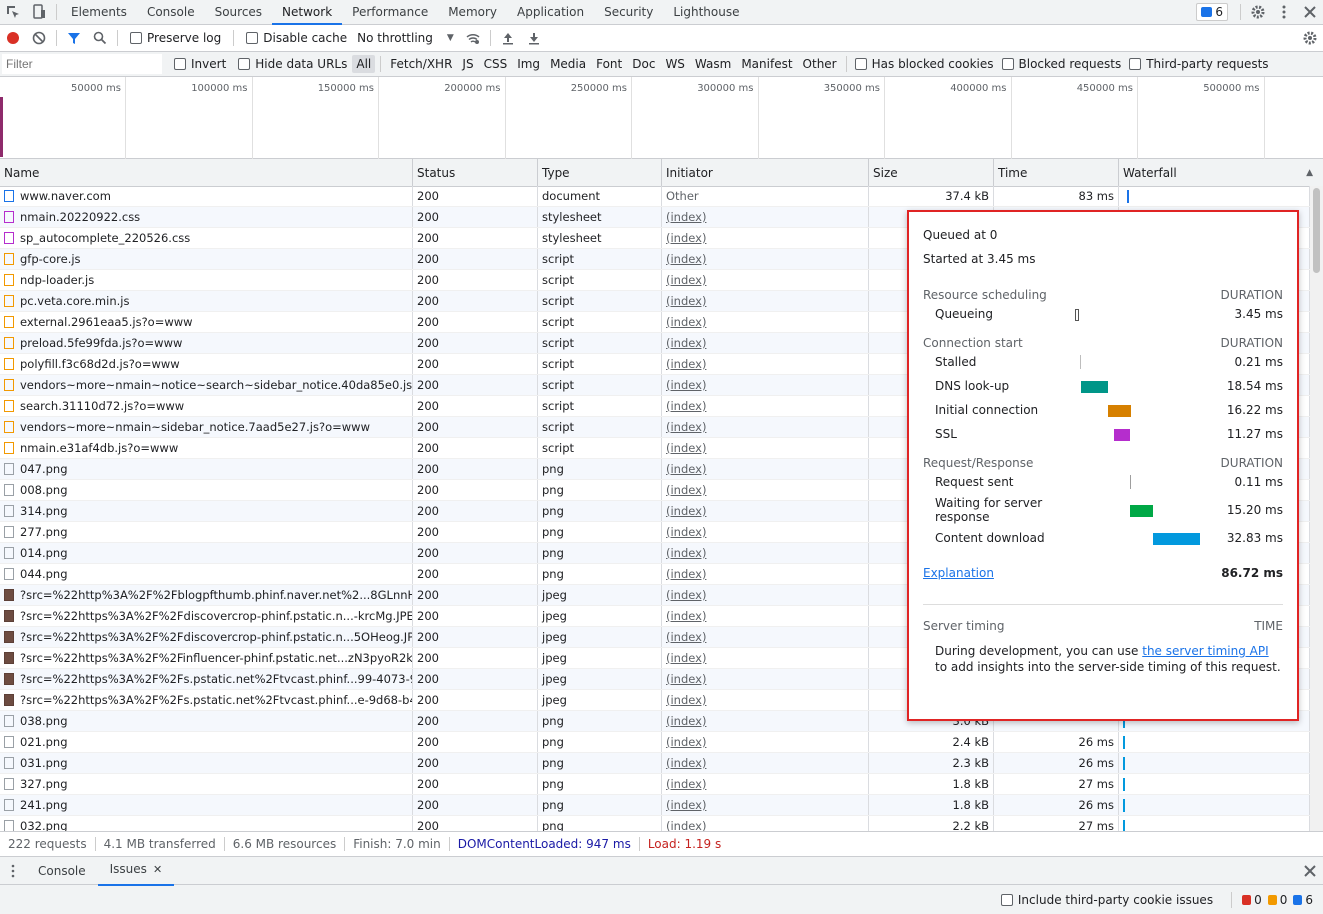  I want to click on name-cell: gfp-core.js, so click(206, 259).